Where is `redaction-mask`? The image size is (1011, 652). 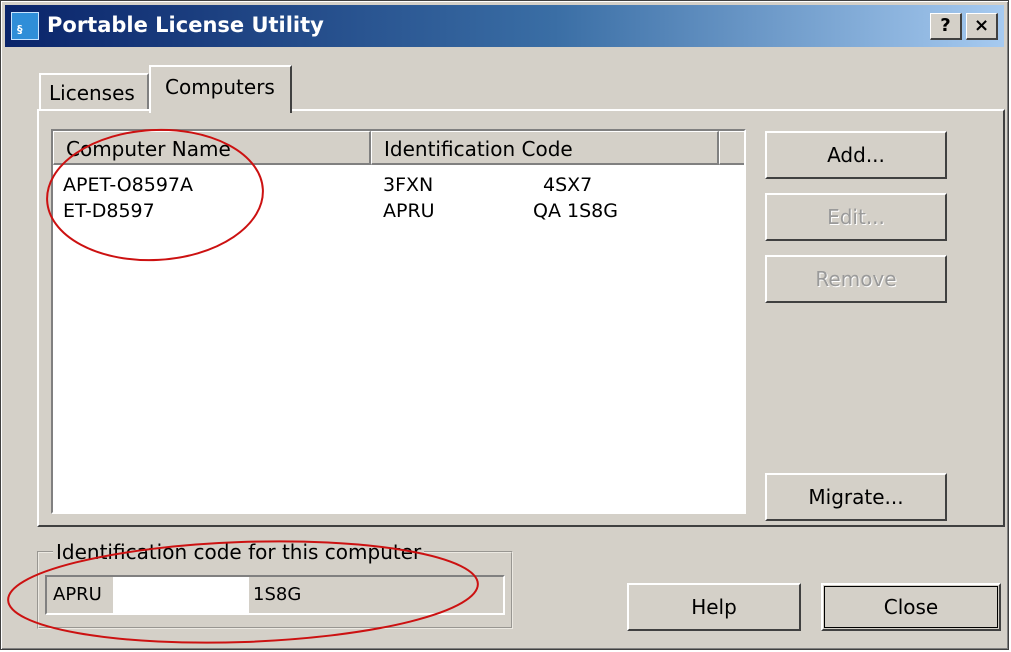
redaction-mask is located at coordinates (181, 595).